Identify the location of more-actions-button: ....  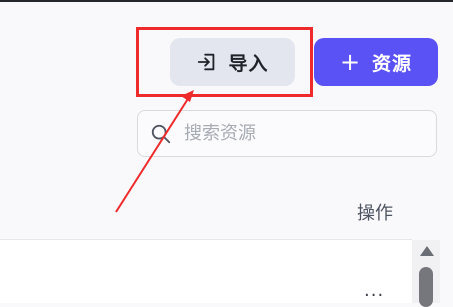
(374, 291).